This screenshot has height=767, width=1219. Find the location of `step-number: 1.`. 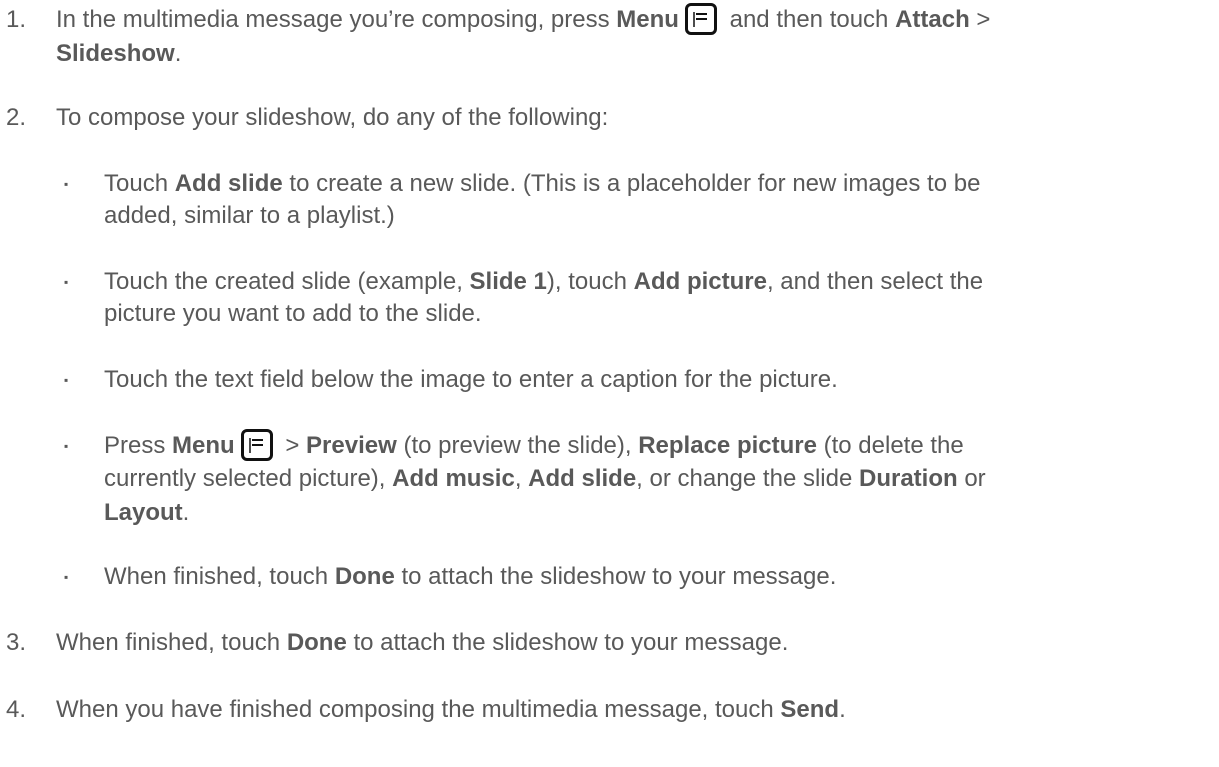

step-number: 1. is located at coordinates (16, 19).